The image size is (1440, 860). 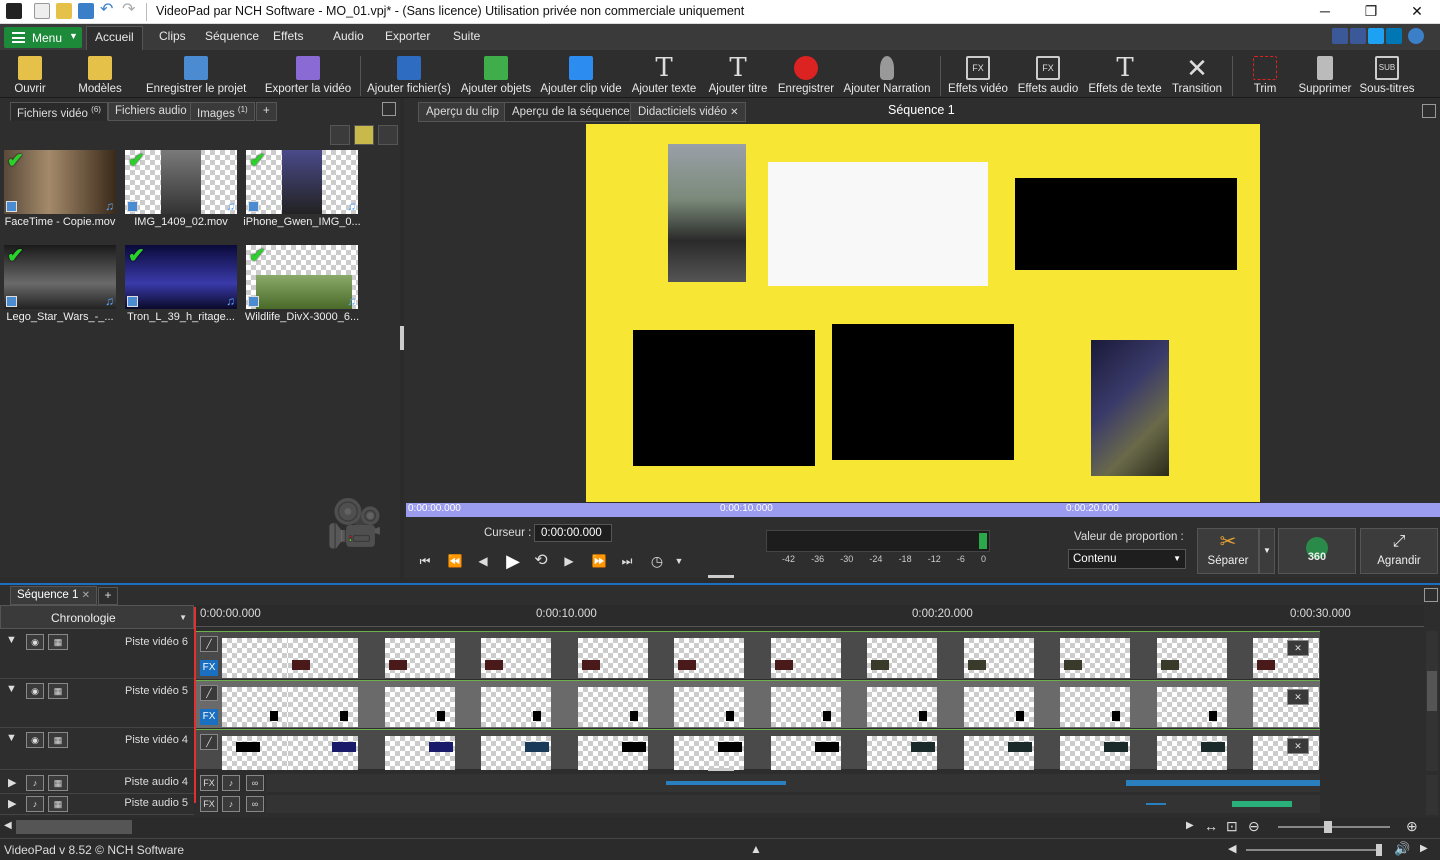 What do you see at coordinates (1334, 827) in the screenshot?
I see `zoom-slider` at bounding box center [1334, 827].